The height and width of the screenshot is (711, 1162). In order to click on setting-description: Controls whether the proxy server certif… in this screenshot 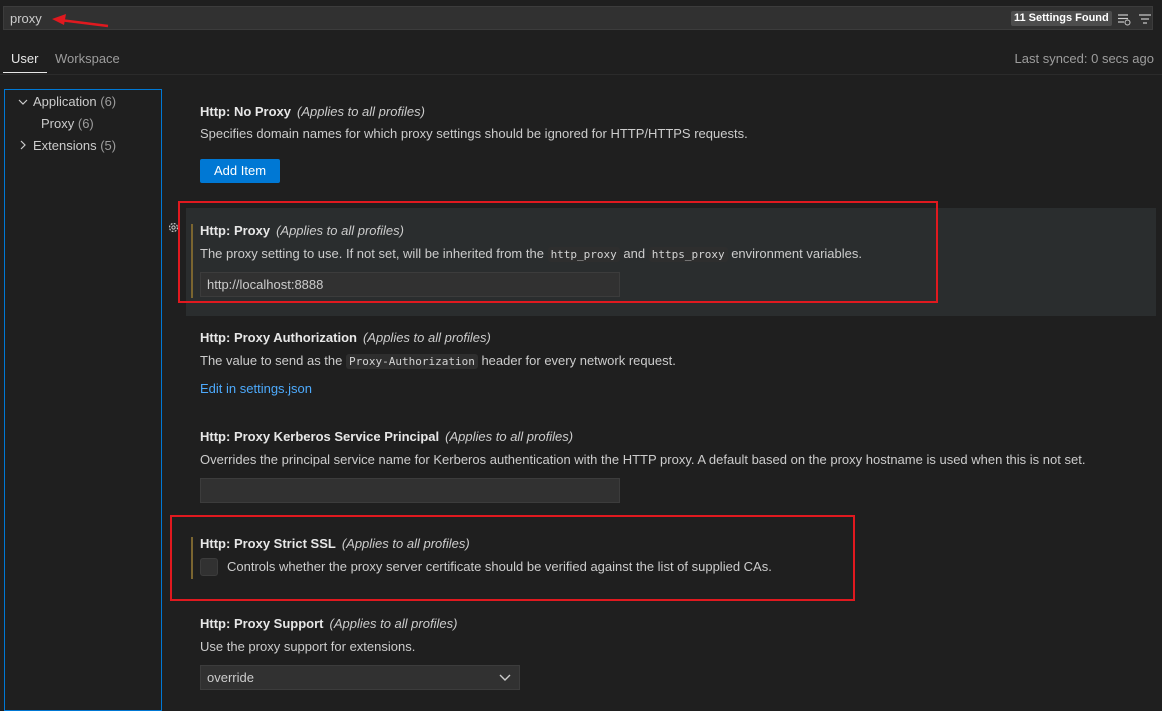, I will do `click(499, 566)`.